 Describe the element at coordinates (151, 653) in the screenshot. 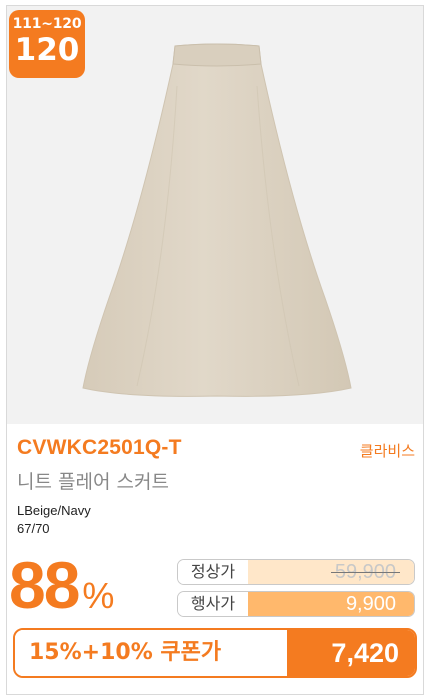

I see `coupon-price-label: 15%+10% 쿠폰가` at that location.